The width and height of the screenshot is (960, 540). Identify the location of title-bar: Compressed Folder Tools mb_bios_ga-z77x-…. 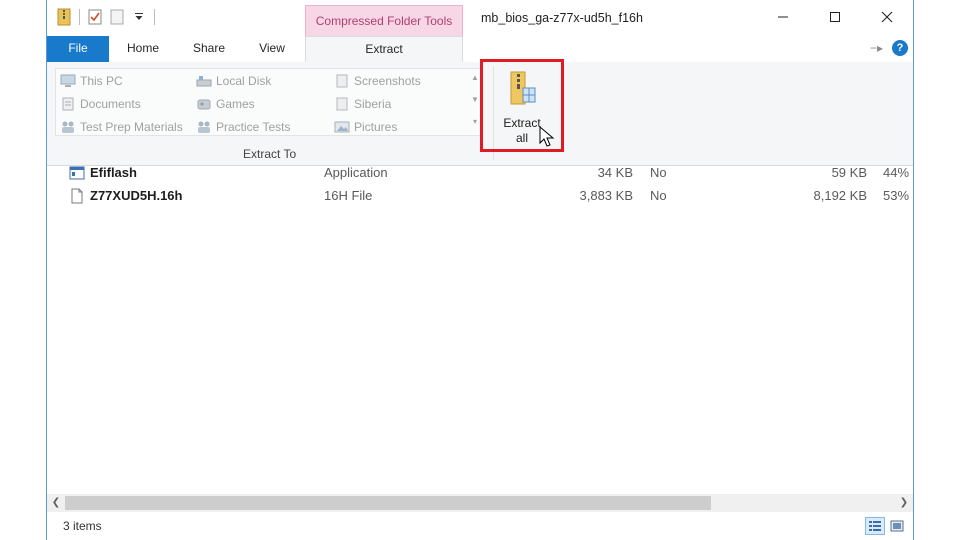
(480, 18).